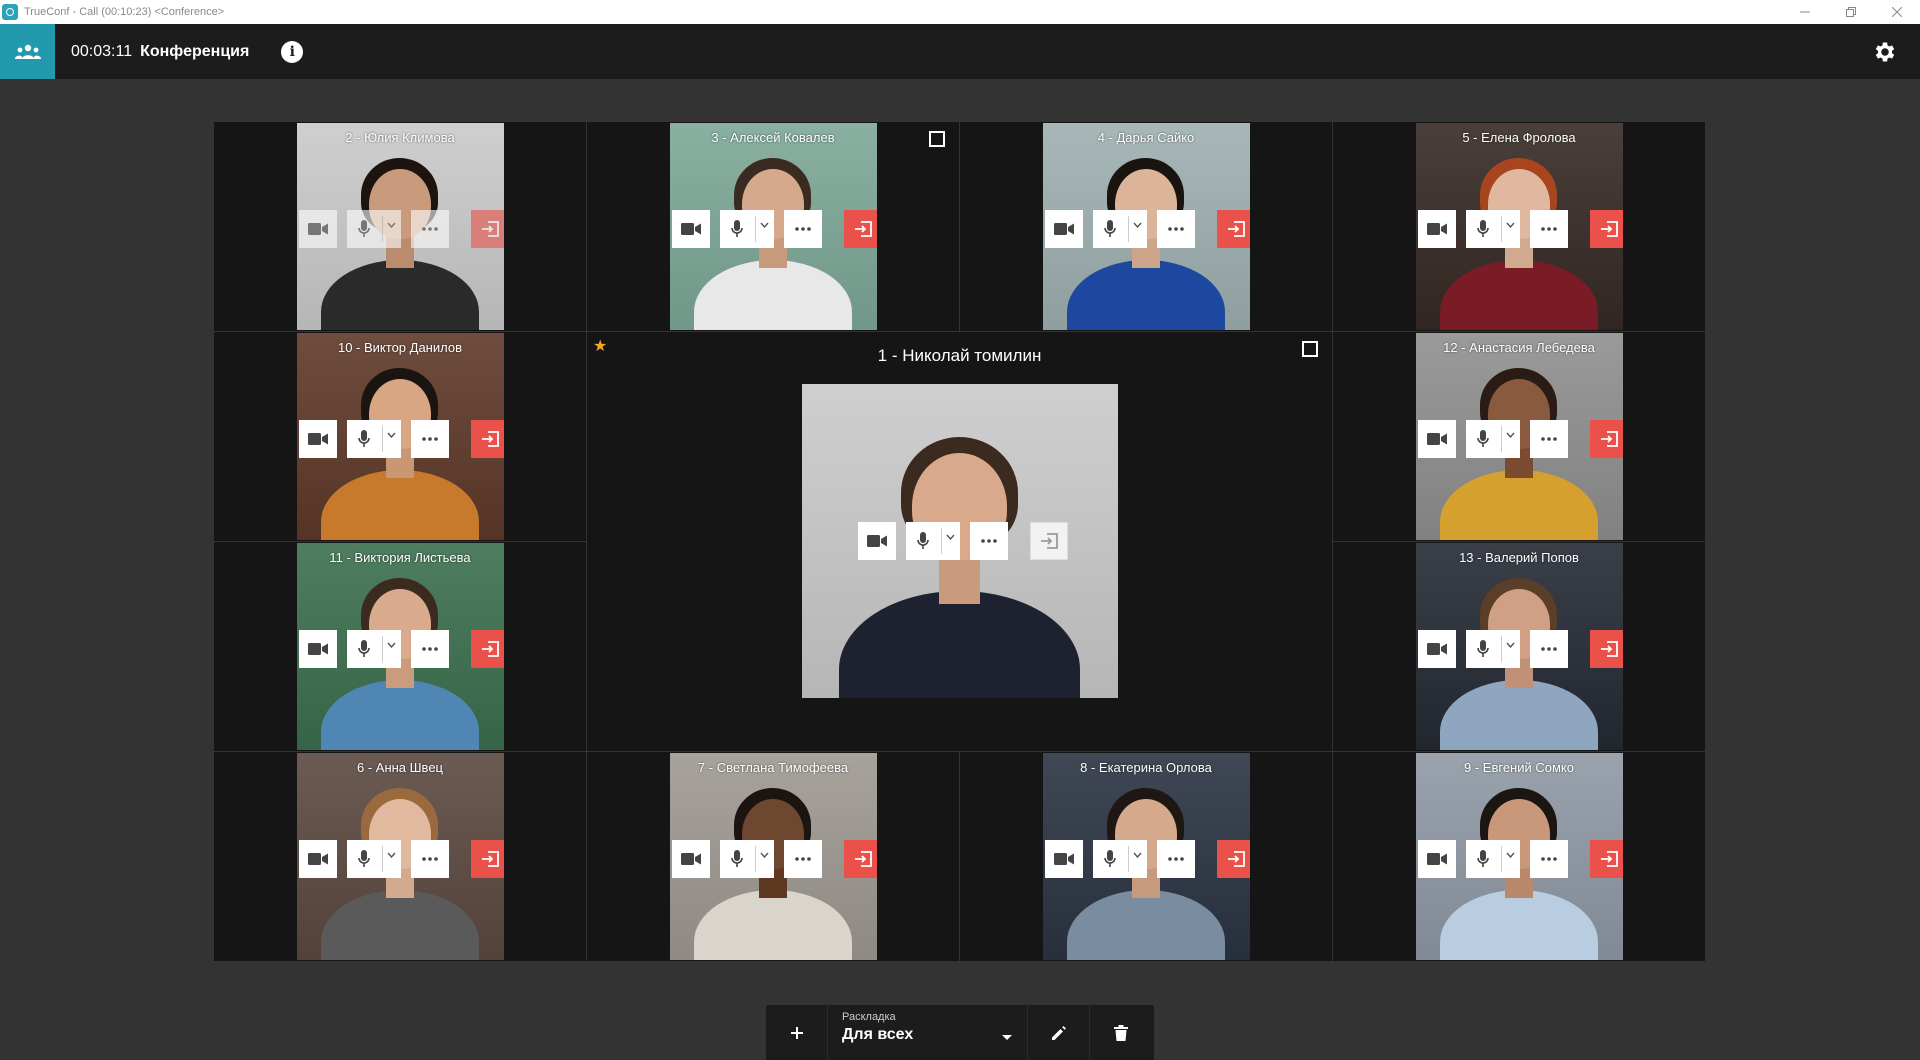 The image size is (1920, 1060). What do you see at coordinates (27, 51) in the screenshot?
I see `participants-button` at bounding box center [27, 51].